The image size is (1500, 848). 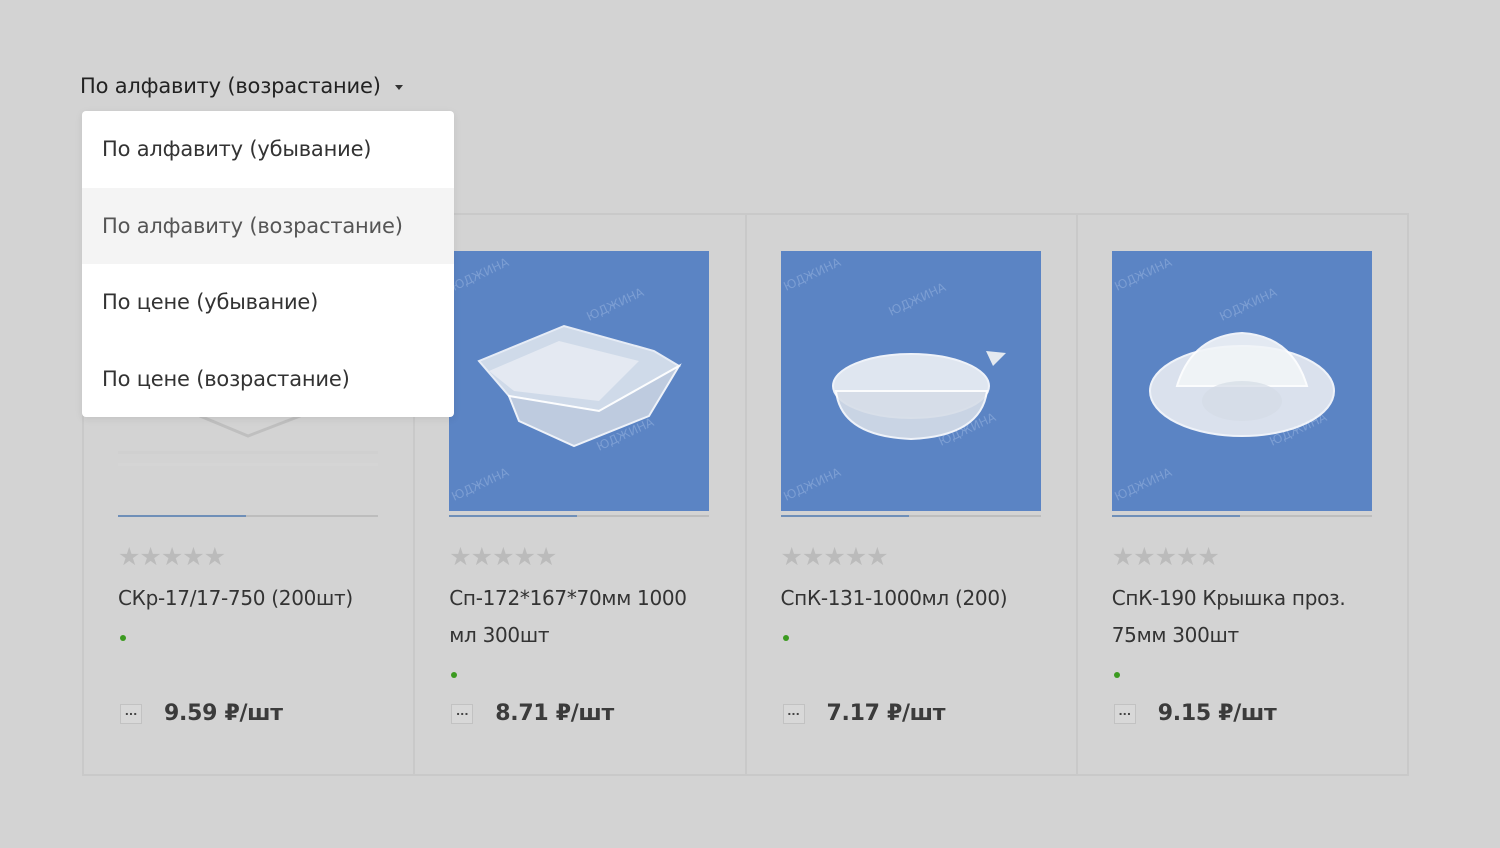 What do you see at coordinates (1237, 617) in the screenshot?
I see `product-name: СпК-190 Крышка проз. 75мм 300шт` at bounding box center [1237, 617].